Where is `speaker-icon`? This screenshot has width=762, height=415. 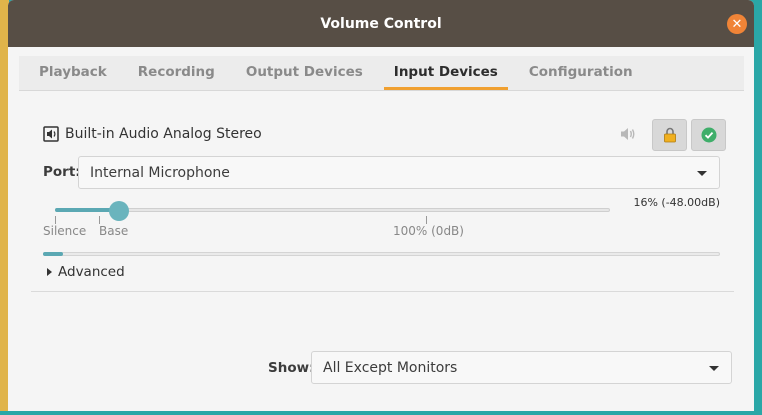 speaker-icon is located at coordinates (51, 134).